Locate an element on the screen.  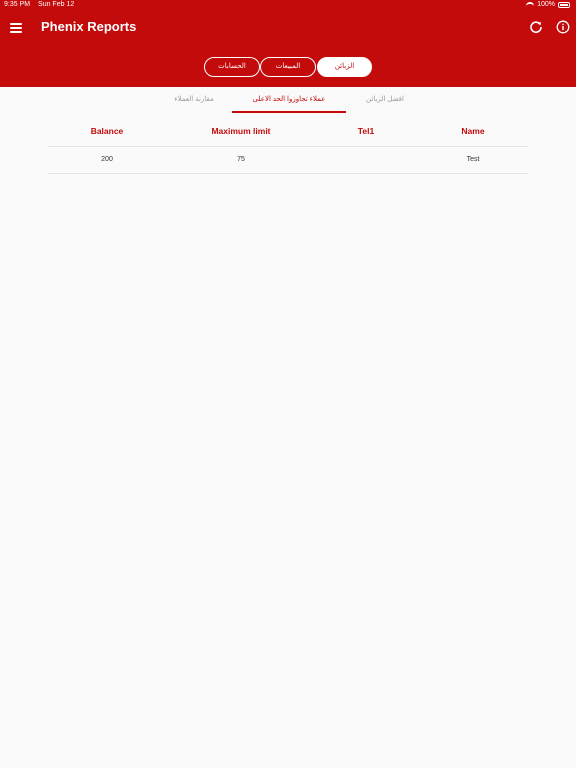
battery-percent: 100% is located at coordinates (546, 4).